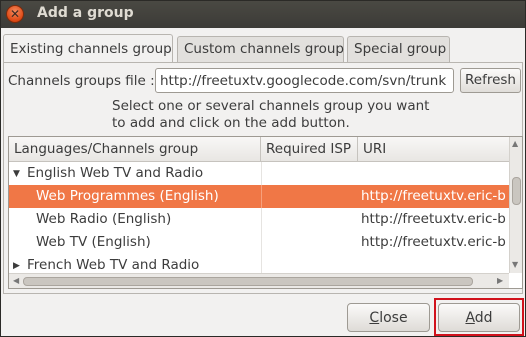 The image size is (526, 337). I want to click on window-title: Add a group, so click(85, 13).